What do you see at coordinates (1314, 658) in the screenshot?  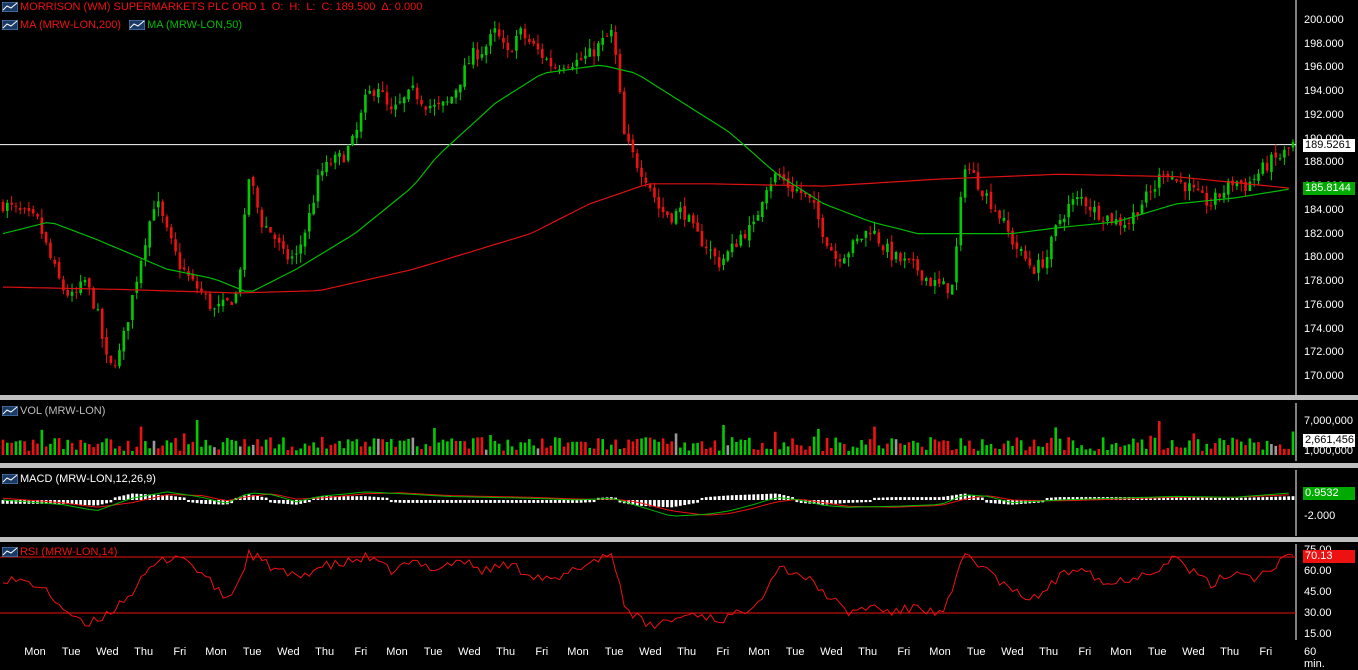 I see `interval-label: 60 min.` at bounding box center [1314, 658].